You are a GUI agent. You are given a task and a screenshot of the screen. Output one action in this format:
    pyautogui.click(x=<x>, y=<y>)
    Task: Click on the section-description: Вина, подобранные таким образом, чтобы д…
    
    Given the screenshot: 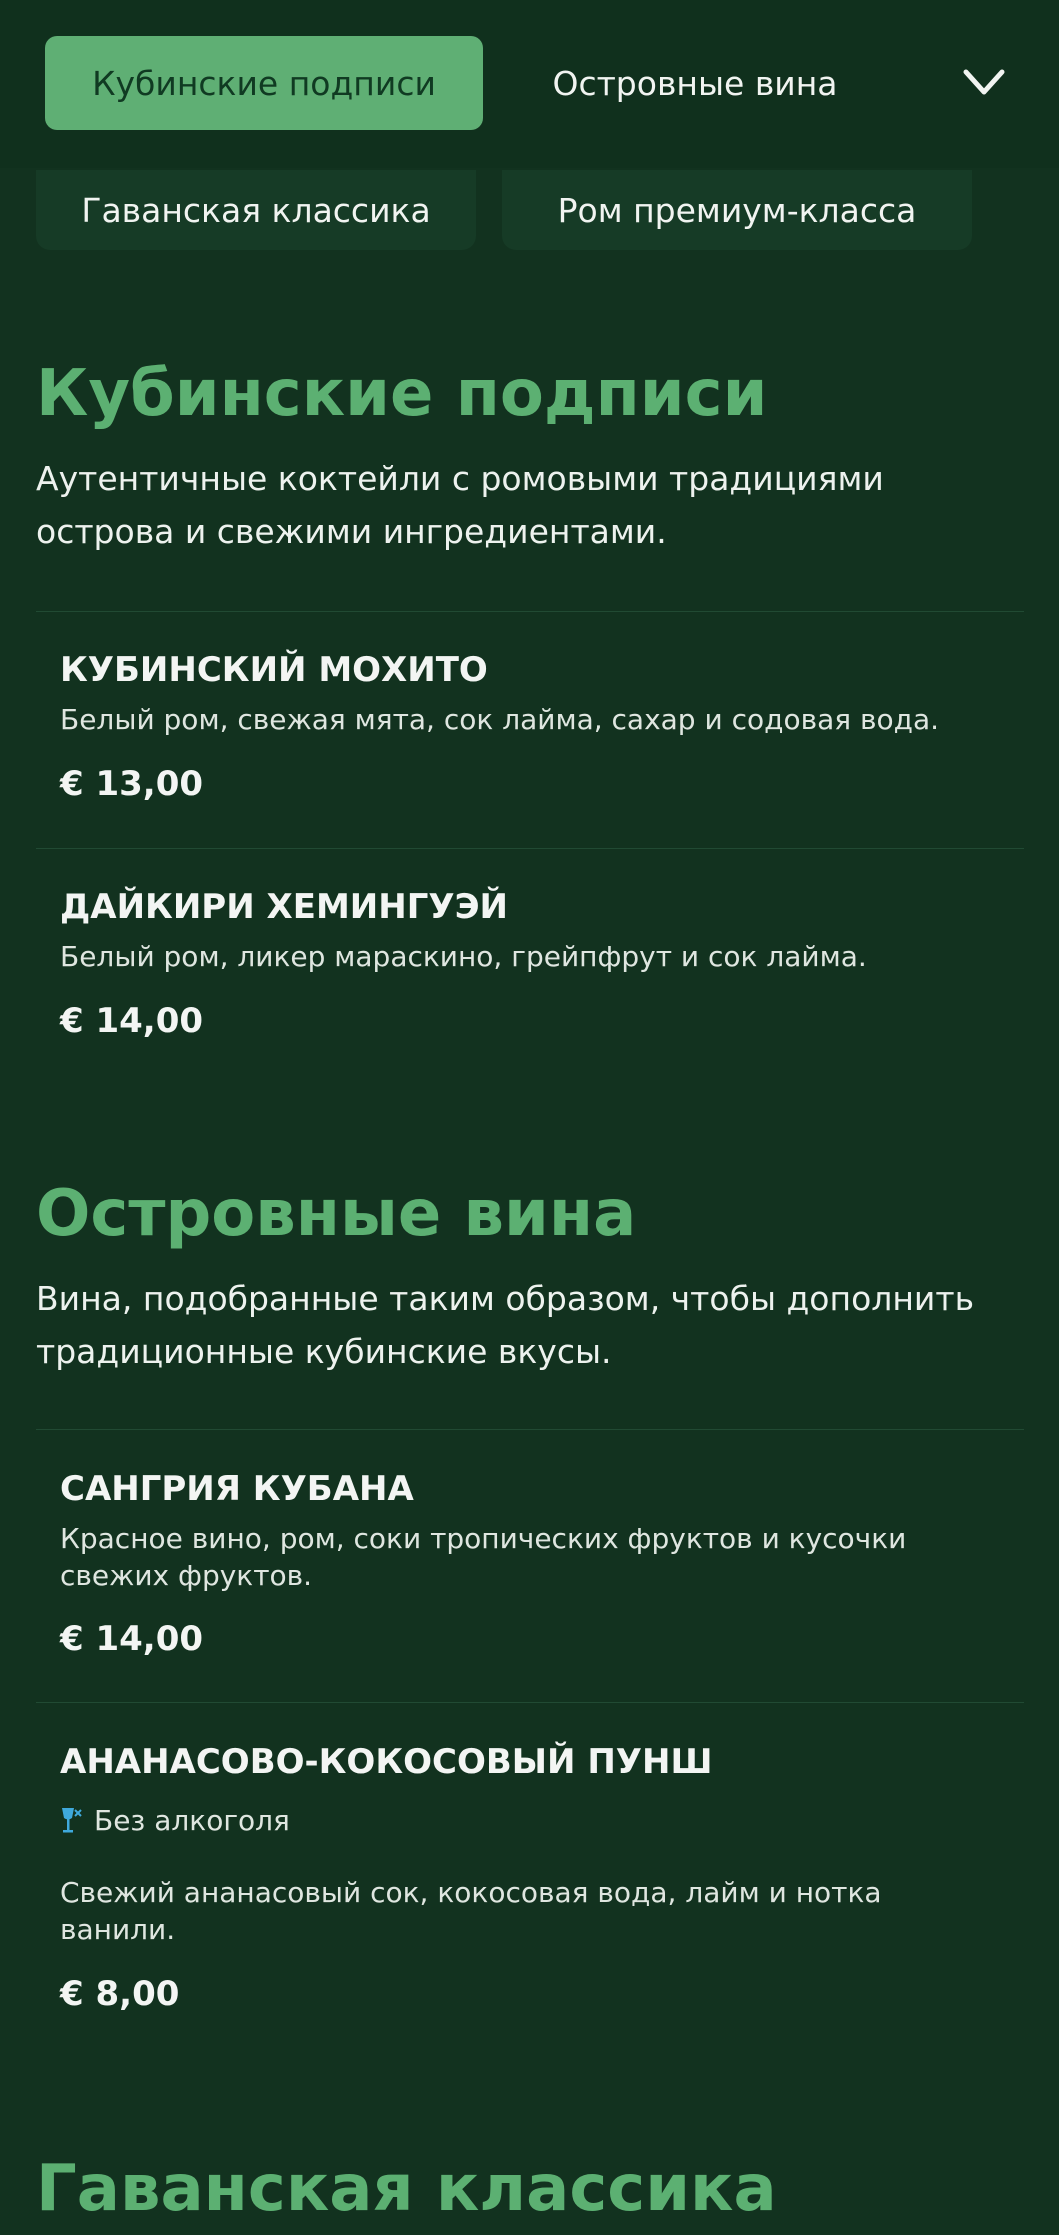 What is the action you would take?
    pyautogui.click(x=505, y=1325)
    